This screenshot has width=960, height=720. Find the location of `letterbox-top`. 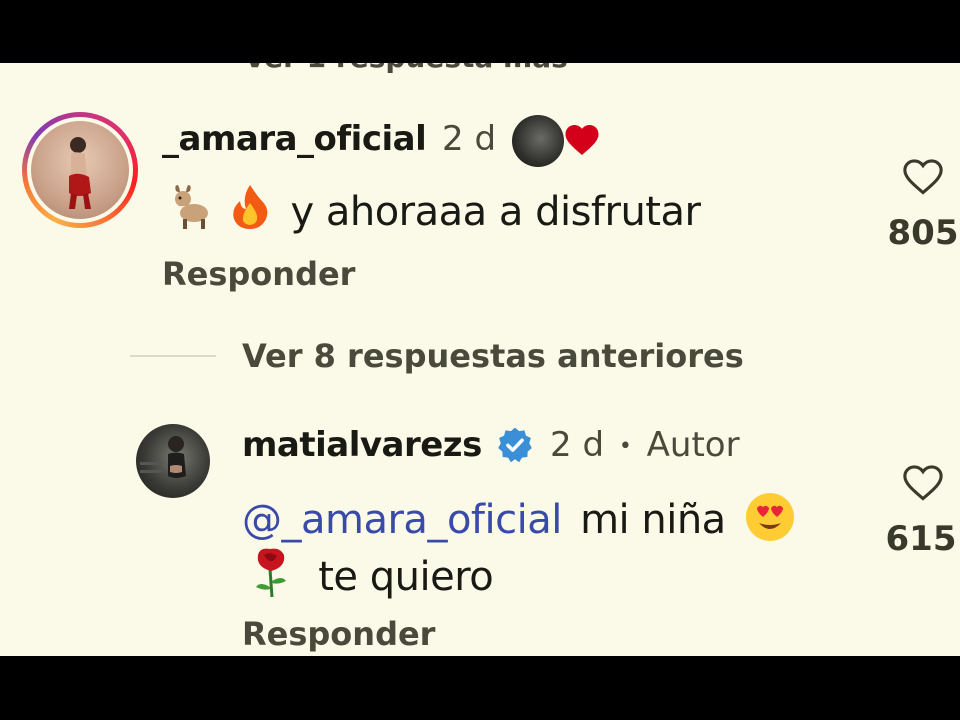

letterbox-top is located at coordinates (480, 31).